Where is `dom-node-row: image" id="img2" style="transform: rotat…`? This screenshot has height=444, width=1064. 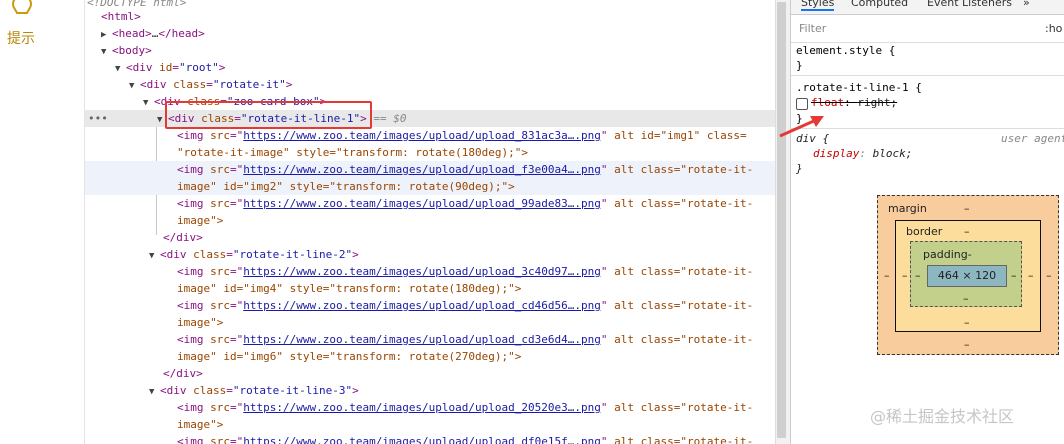
dom-node-row: image" id="img2" style="transform: rotat… is located at coordinates (430, 186).